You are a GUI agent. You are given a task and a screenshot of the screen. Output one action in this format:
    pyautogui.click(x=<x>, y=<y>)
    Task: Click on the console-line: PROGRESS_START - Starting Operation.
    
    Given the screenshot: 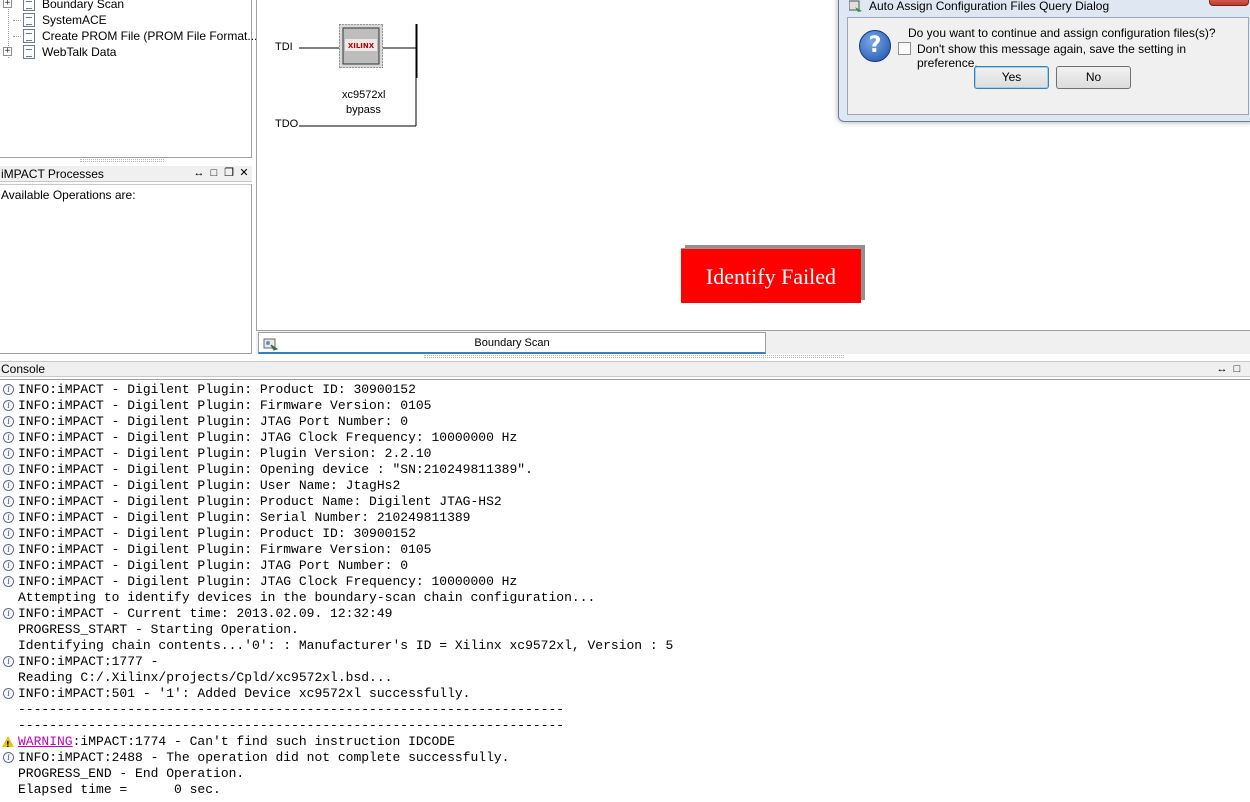 What is the action you would take?
    pyautogui.click(x=625, y=630)
    